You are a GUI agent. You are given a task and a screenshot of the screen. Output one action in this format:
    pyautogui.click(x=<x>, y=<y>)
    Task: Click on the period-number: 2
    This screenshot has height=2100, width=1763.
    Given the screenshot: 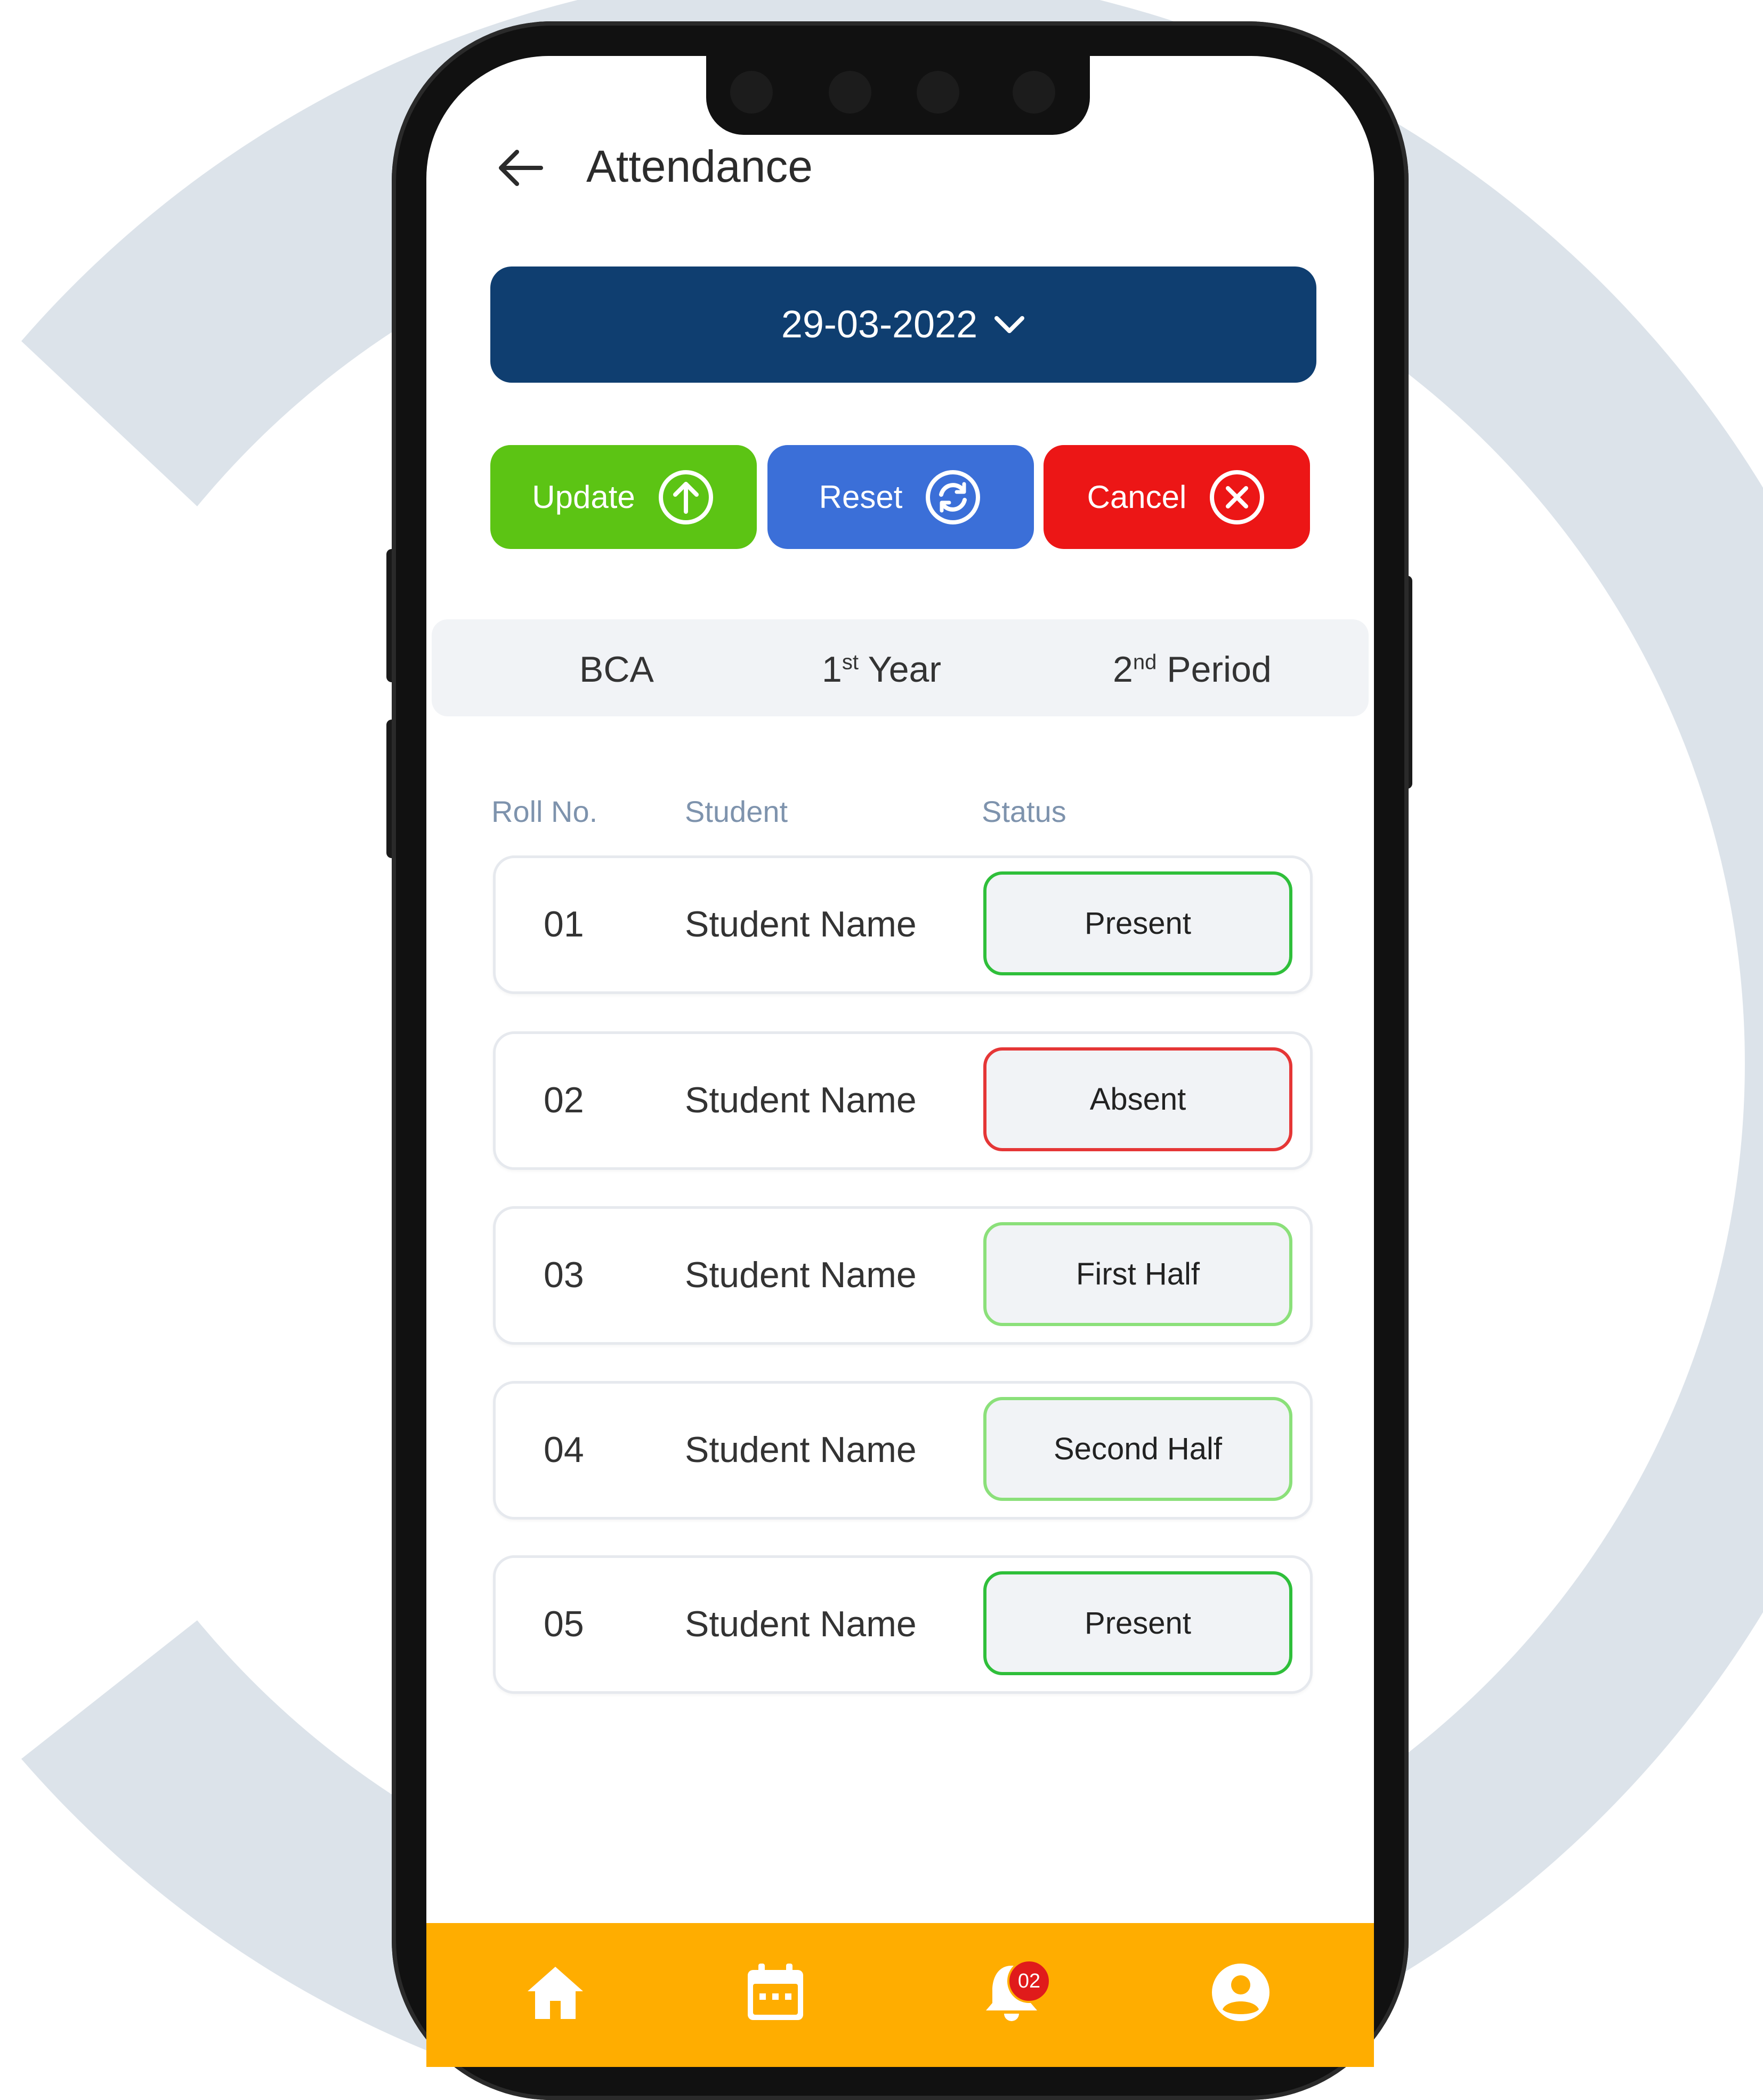 What is the action you would take?
    pyautogui.click(x=1123, y=669)
    